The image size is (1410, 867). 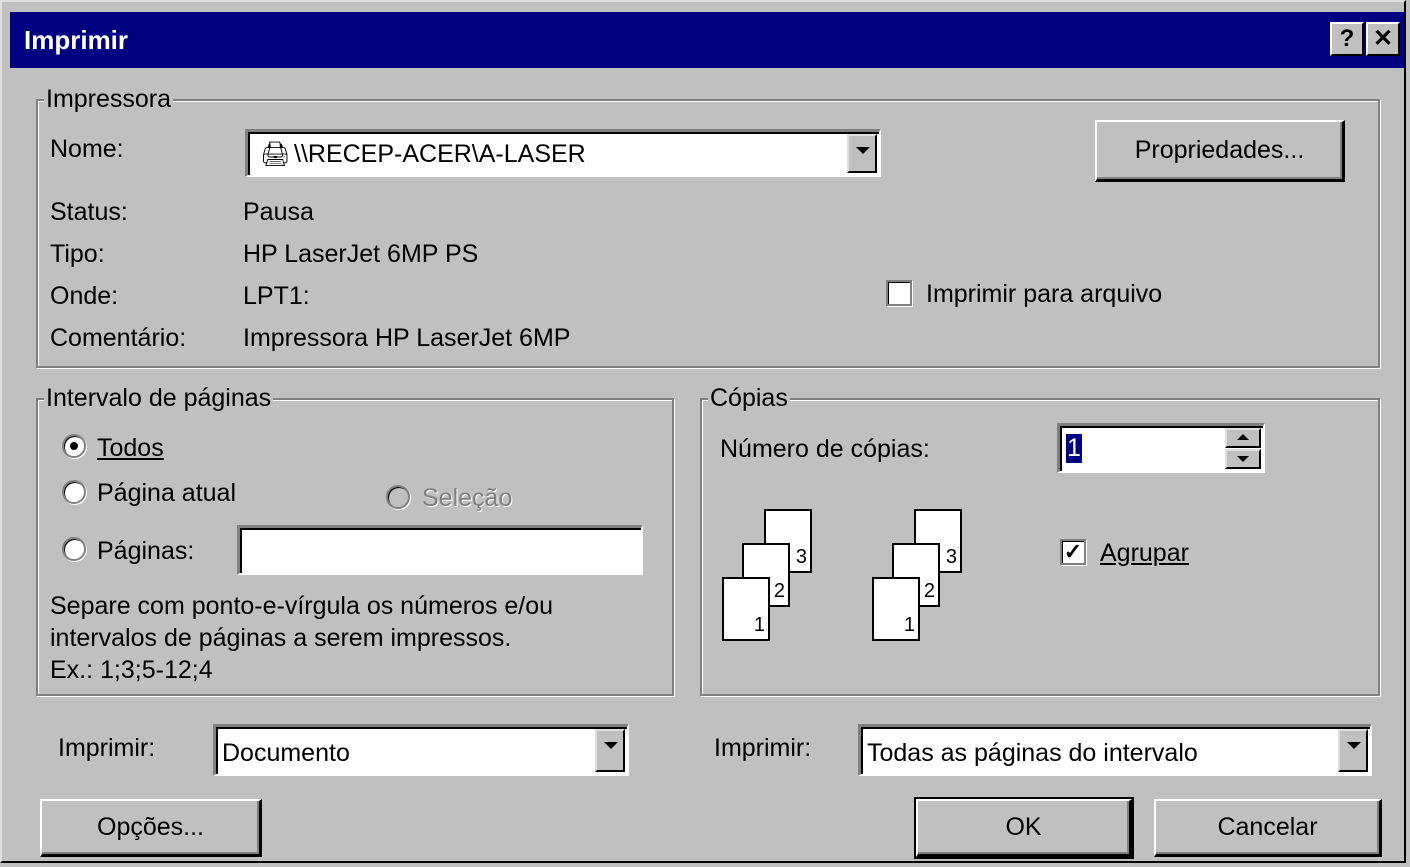 What do you see at coordinates (74, 446) in the screenshot?
I see `radio-all` at bounding box center [74, 446].